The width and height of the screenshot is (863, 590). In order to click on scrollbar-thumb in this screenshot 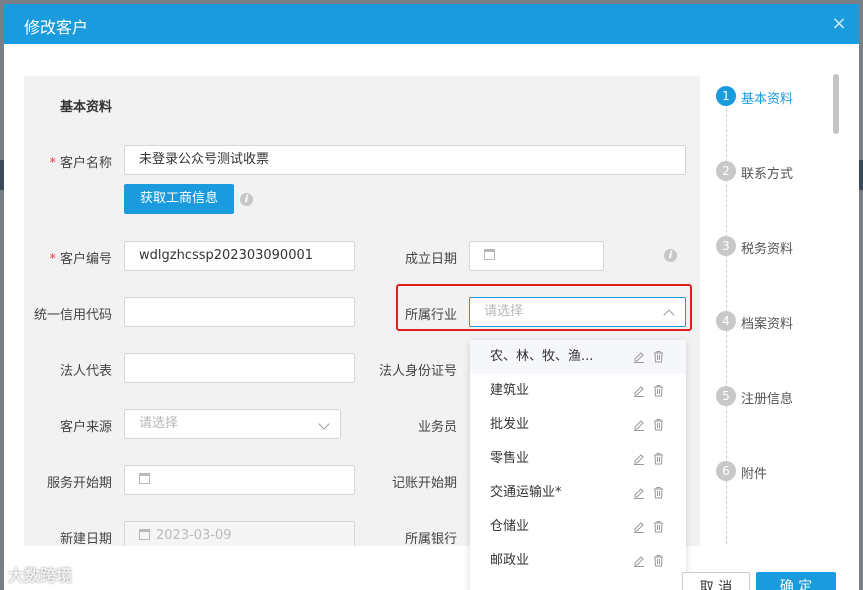, I will do `click(836, 104)`.